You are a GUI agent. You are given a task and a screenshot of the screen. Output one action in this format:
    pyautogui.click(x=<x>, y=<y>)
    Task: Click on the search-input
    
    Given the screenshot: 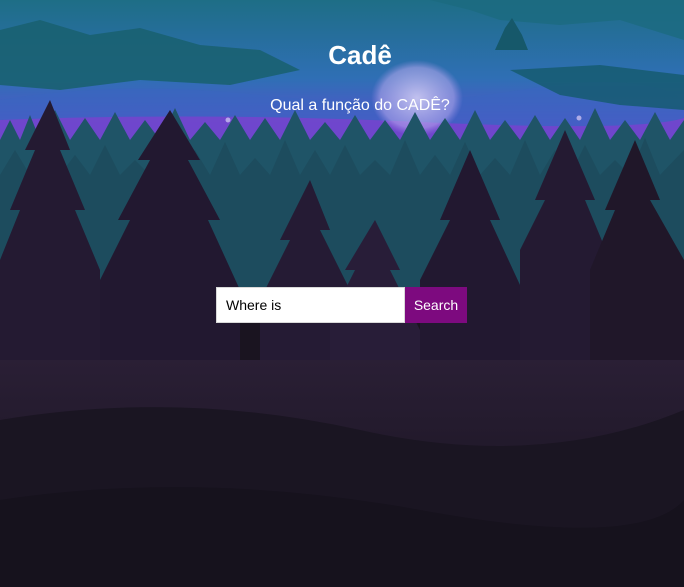 What is the action you would take?
    pyautogui.click(x=310, y=305)
    